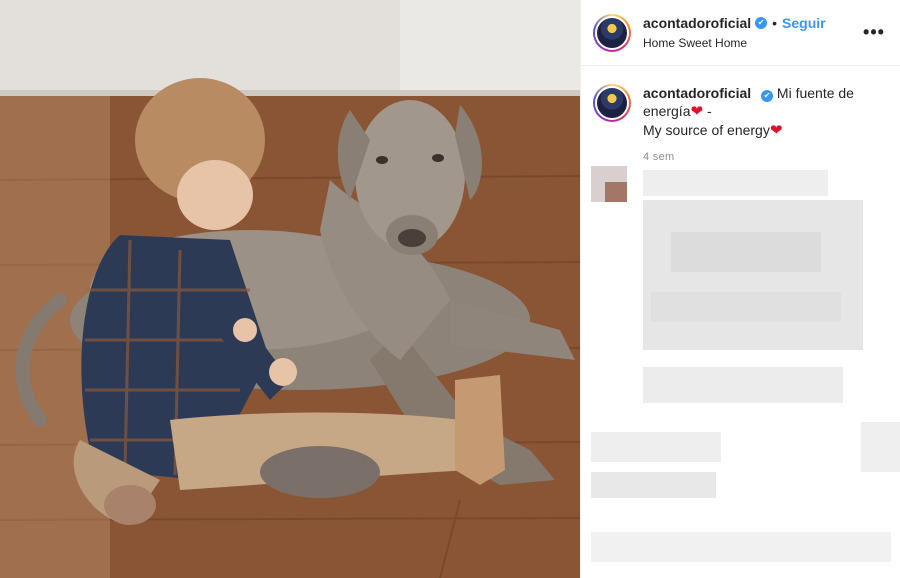 Image resolution: width=900 pixels, height=578 pixels. Describe the element at coordinates (697, 93) in the screenshot. I see `caption-username: acontadoroficial` at that location.